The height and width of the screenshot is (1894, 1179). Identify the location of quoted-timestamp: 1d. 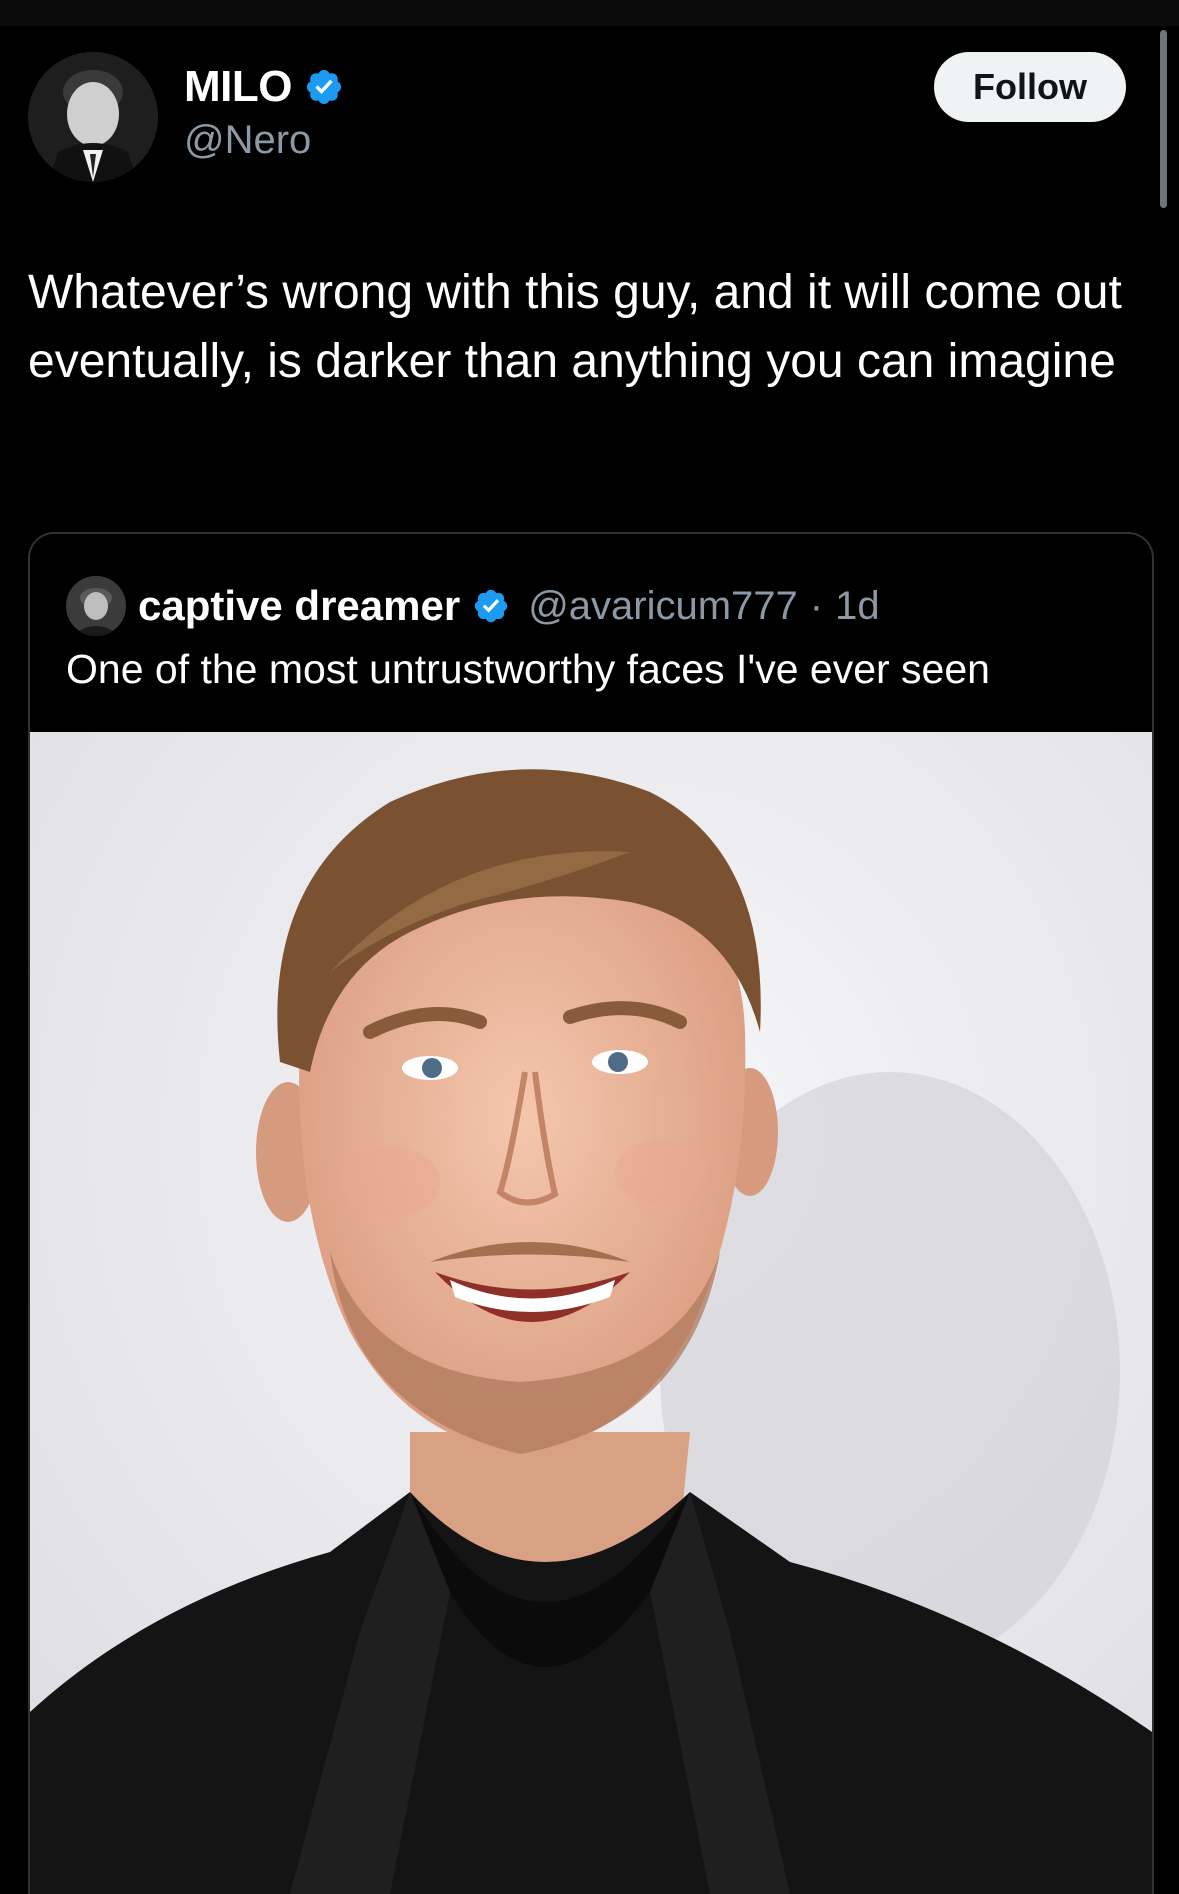
(857, 606).